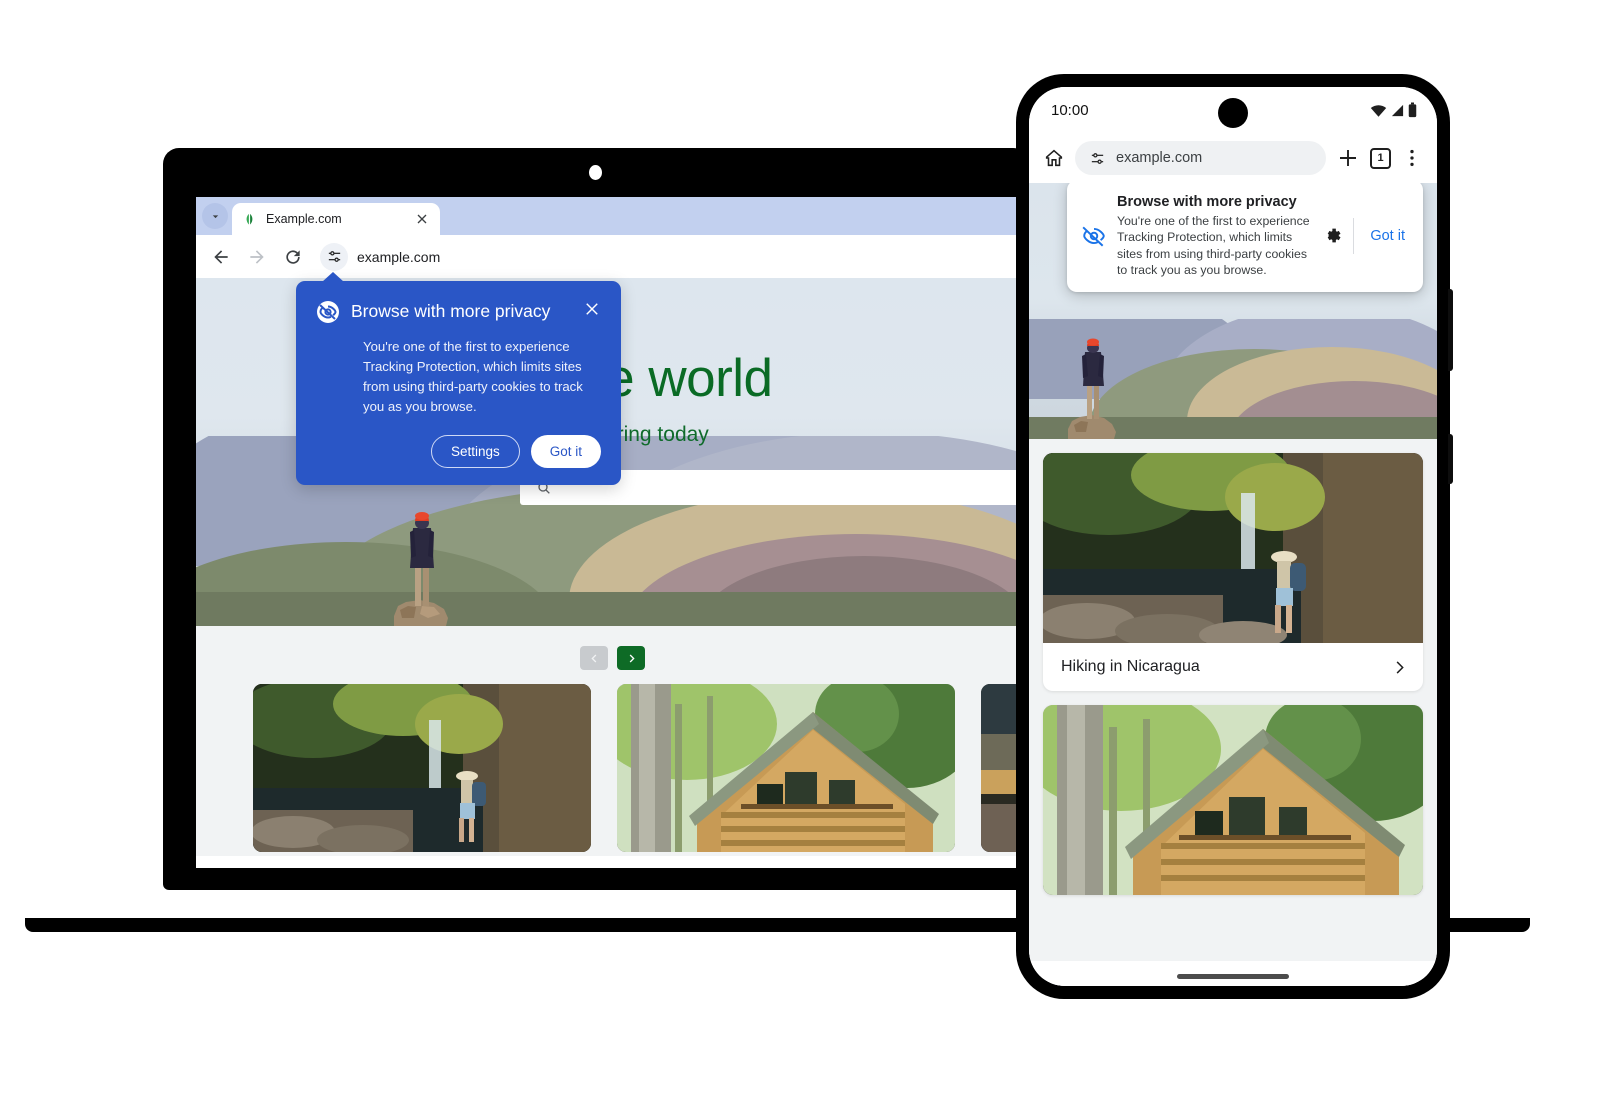  I want to click on phone-power-button, so click(1450, 330).